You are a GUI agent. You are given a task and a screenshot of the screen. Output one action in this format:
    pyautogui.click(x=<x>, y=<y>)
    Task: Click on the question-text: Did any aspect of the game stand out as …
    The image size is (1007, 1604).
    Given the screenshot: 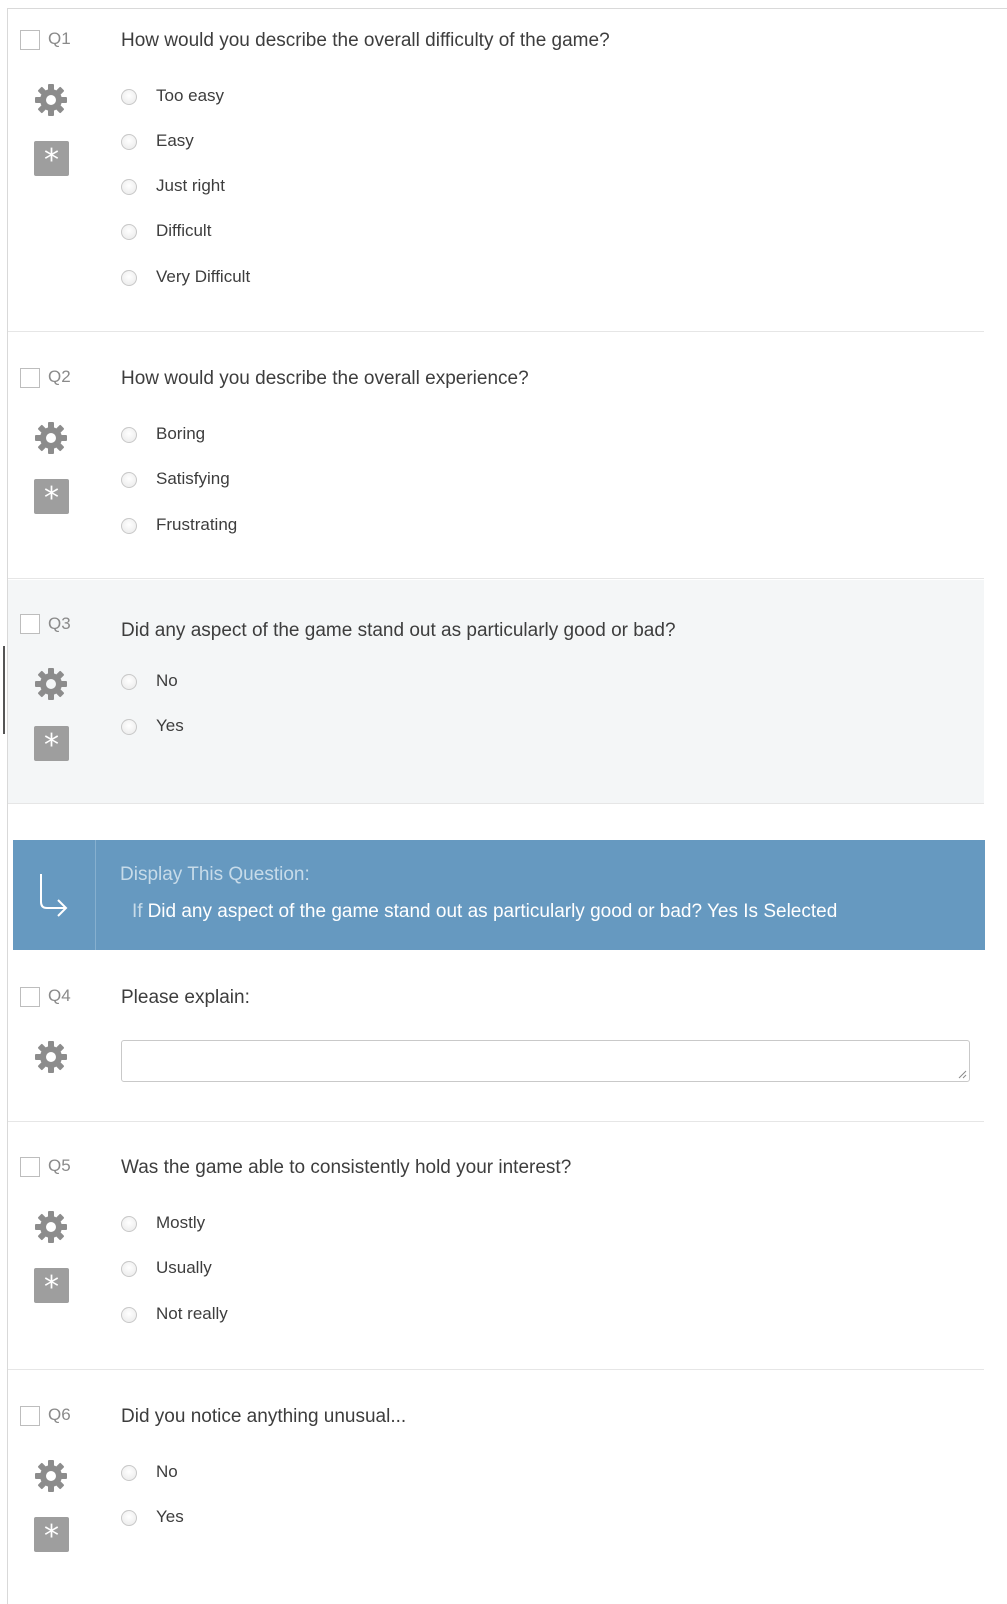 What is the action you would take?
    pyautogui.click(x=398, y=630)
    